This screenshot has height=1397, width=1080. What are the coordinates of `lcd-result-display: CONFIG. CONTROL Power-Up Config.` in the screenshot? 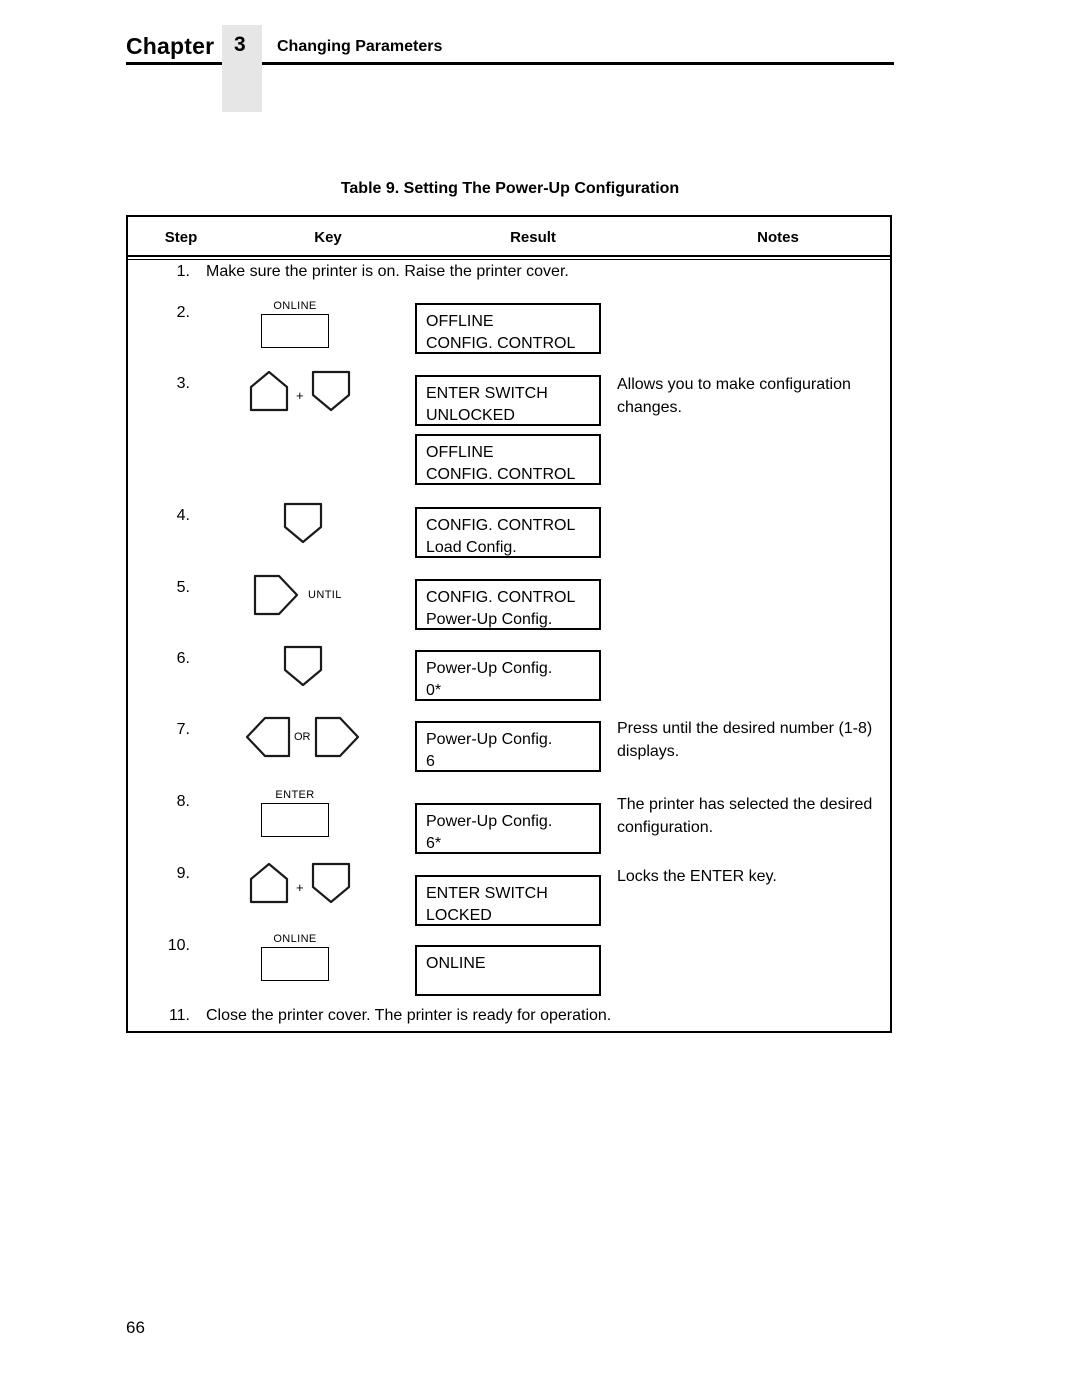 It's located at (508, 604).